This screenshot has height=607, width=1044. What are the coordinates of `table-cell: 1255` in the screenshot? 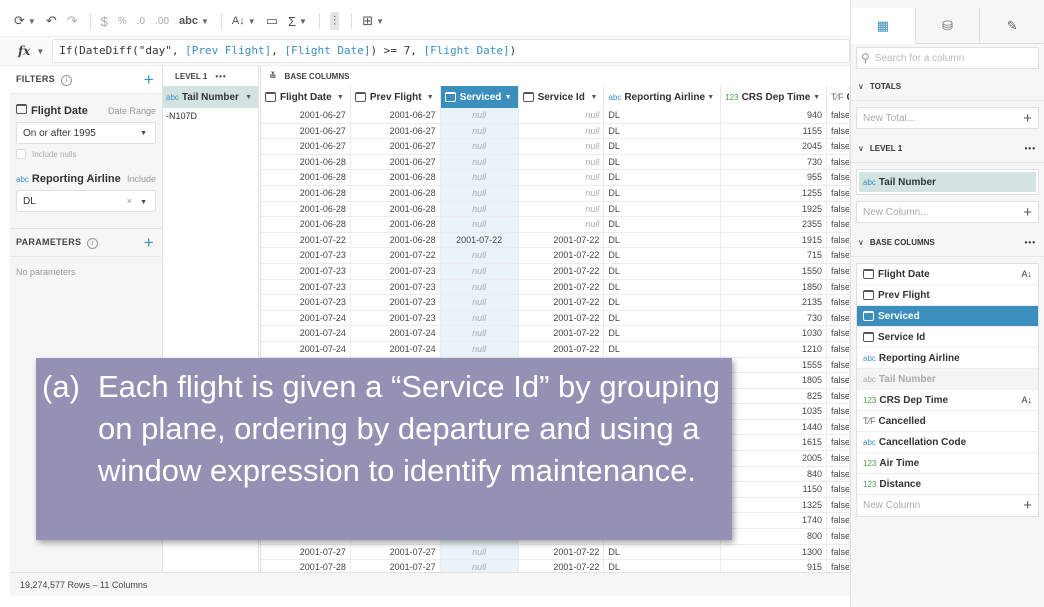 It's located at (774, 193).